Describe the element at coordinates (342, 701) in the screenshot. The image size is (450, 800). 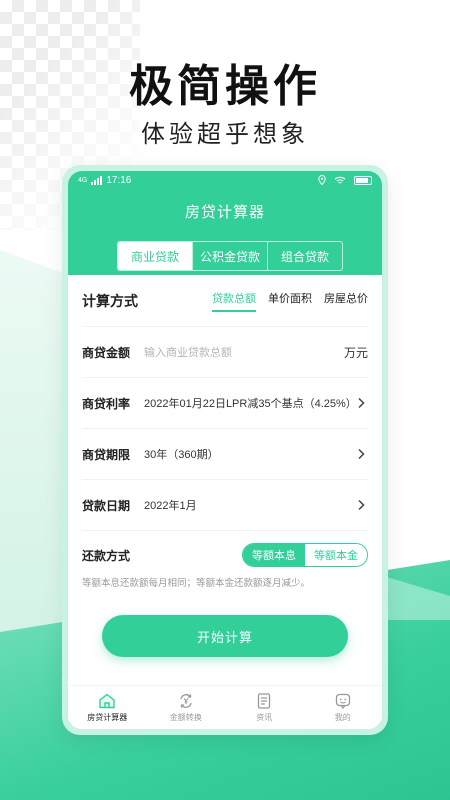
I see `profile-icon` at that location.